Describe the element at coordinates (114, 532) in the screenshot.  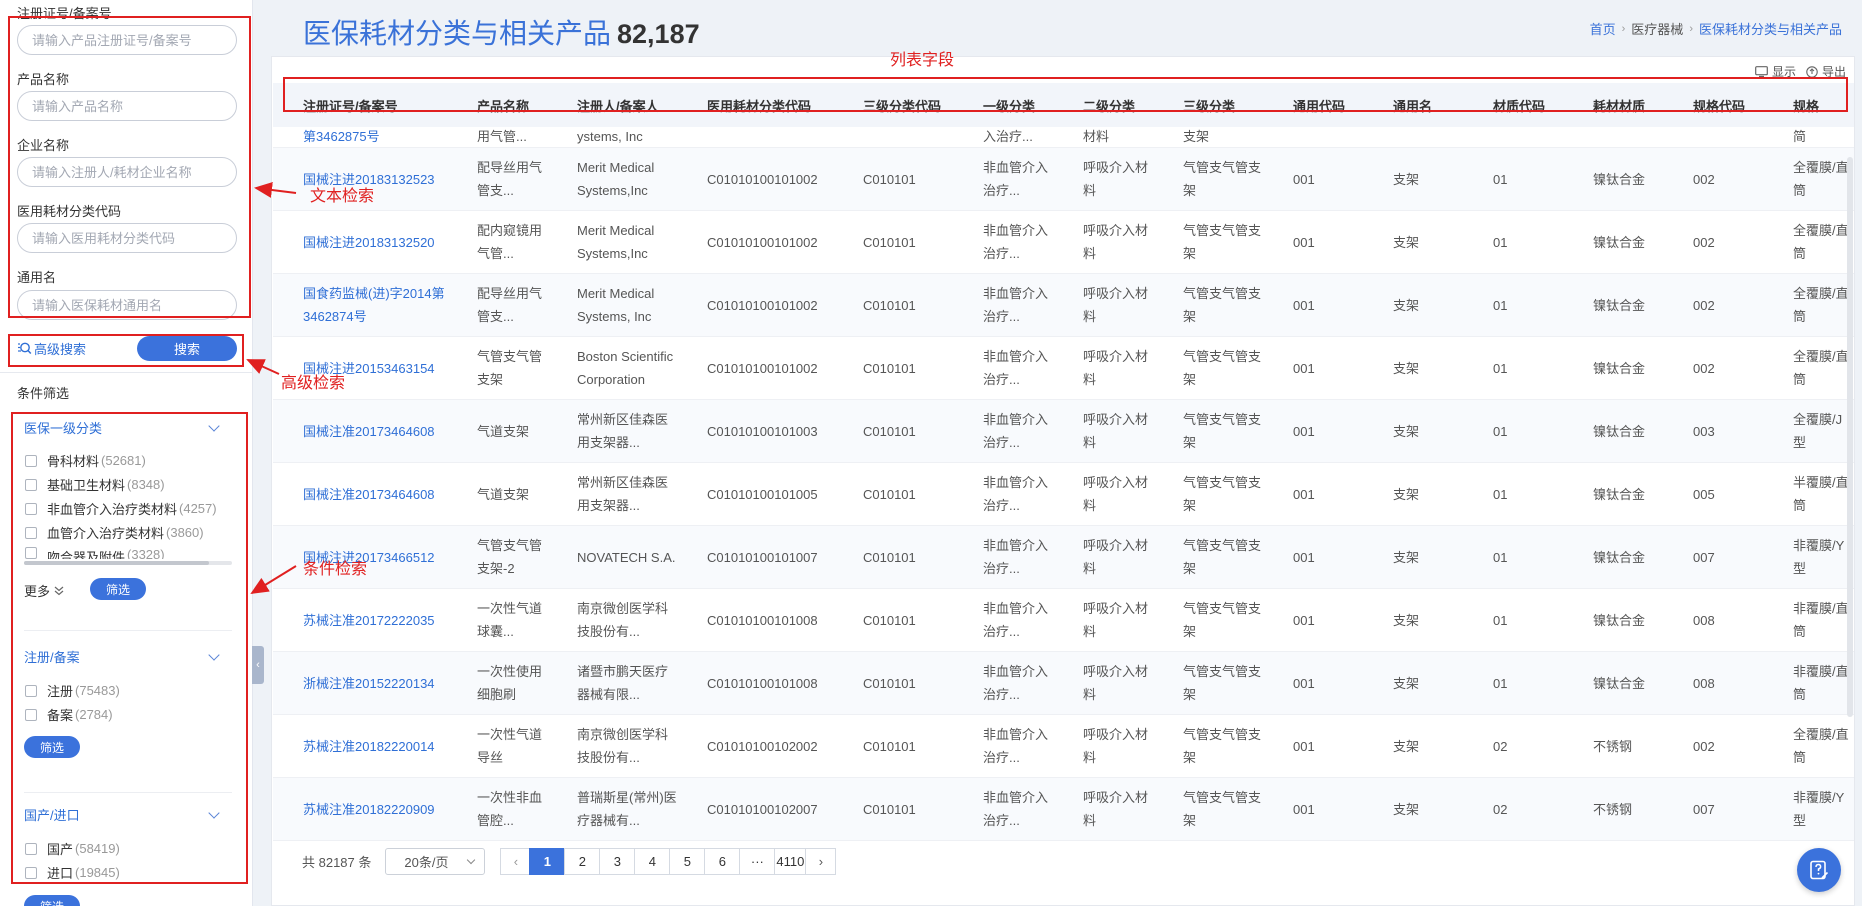
I see `filter-option: 血管介入治疗类材料 (3860)` at that location.